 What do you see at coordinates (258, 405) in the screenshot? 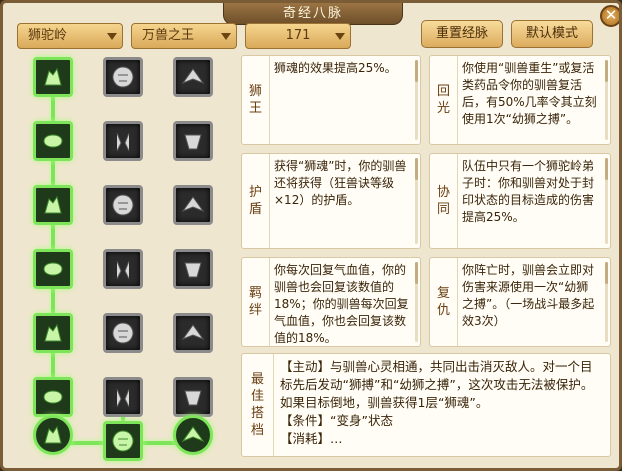
I see `best-partner-label: 最佳搭档` at bounding box center [258, 405].